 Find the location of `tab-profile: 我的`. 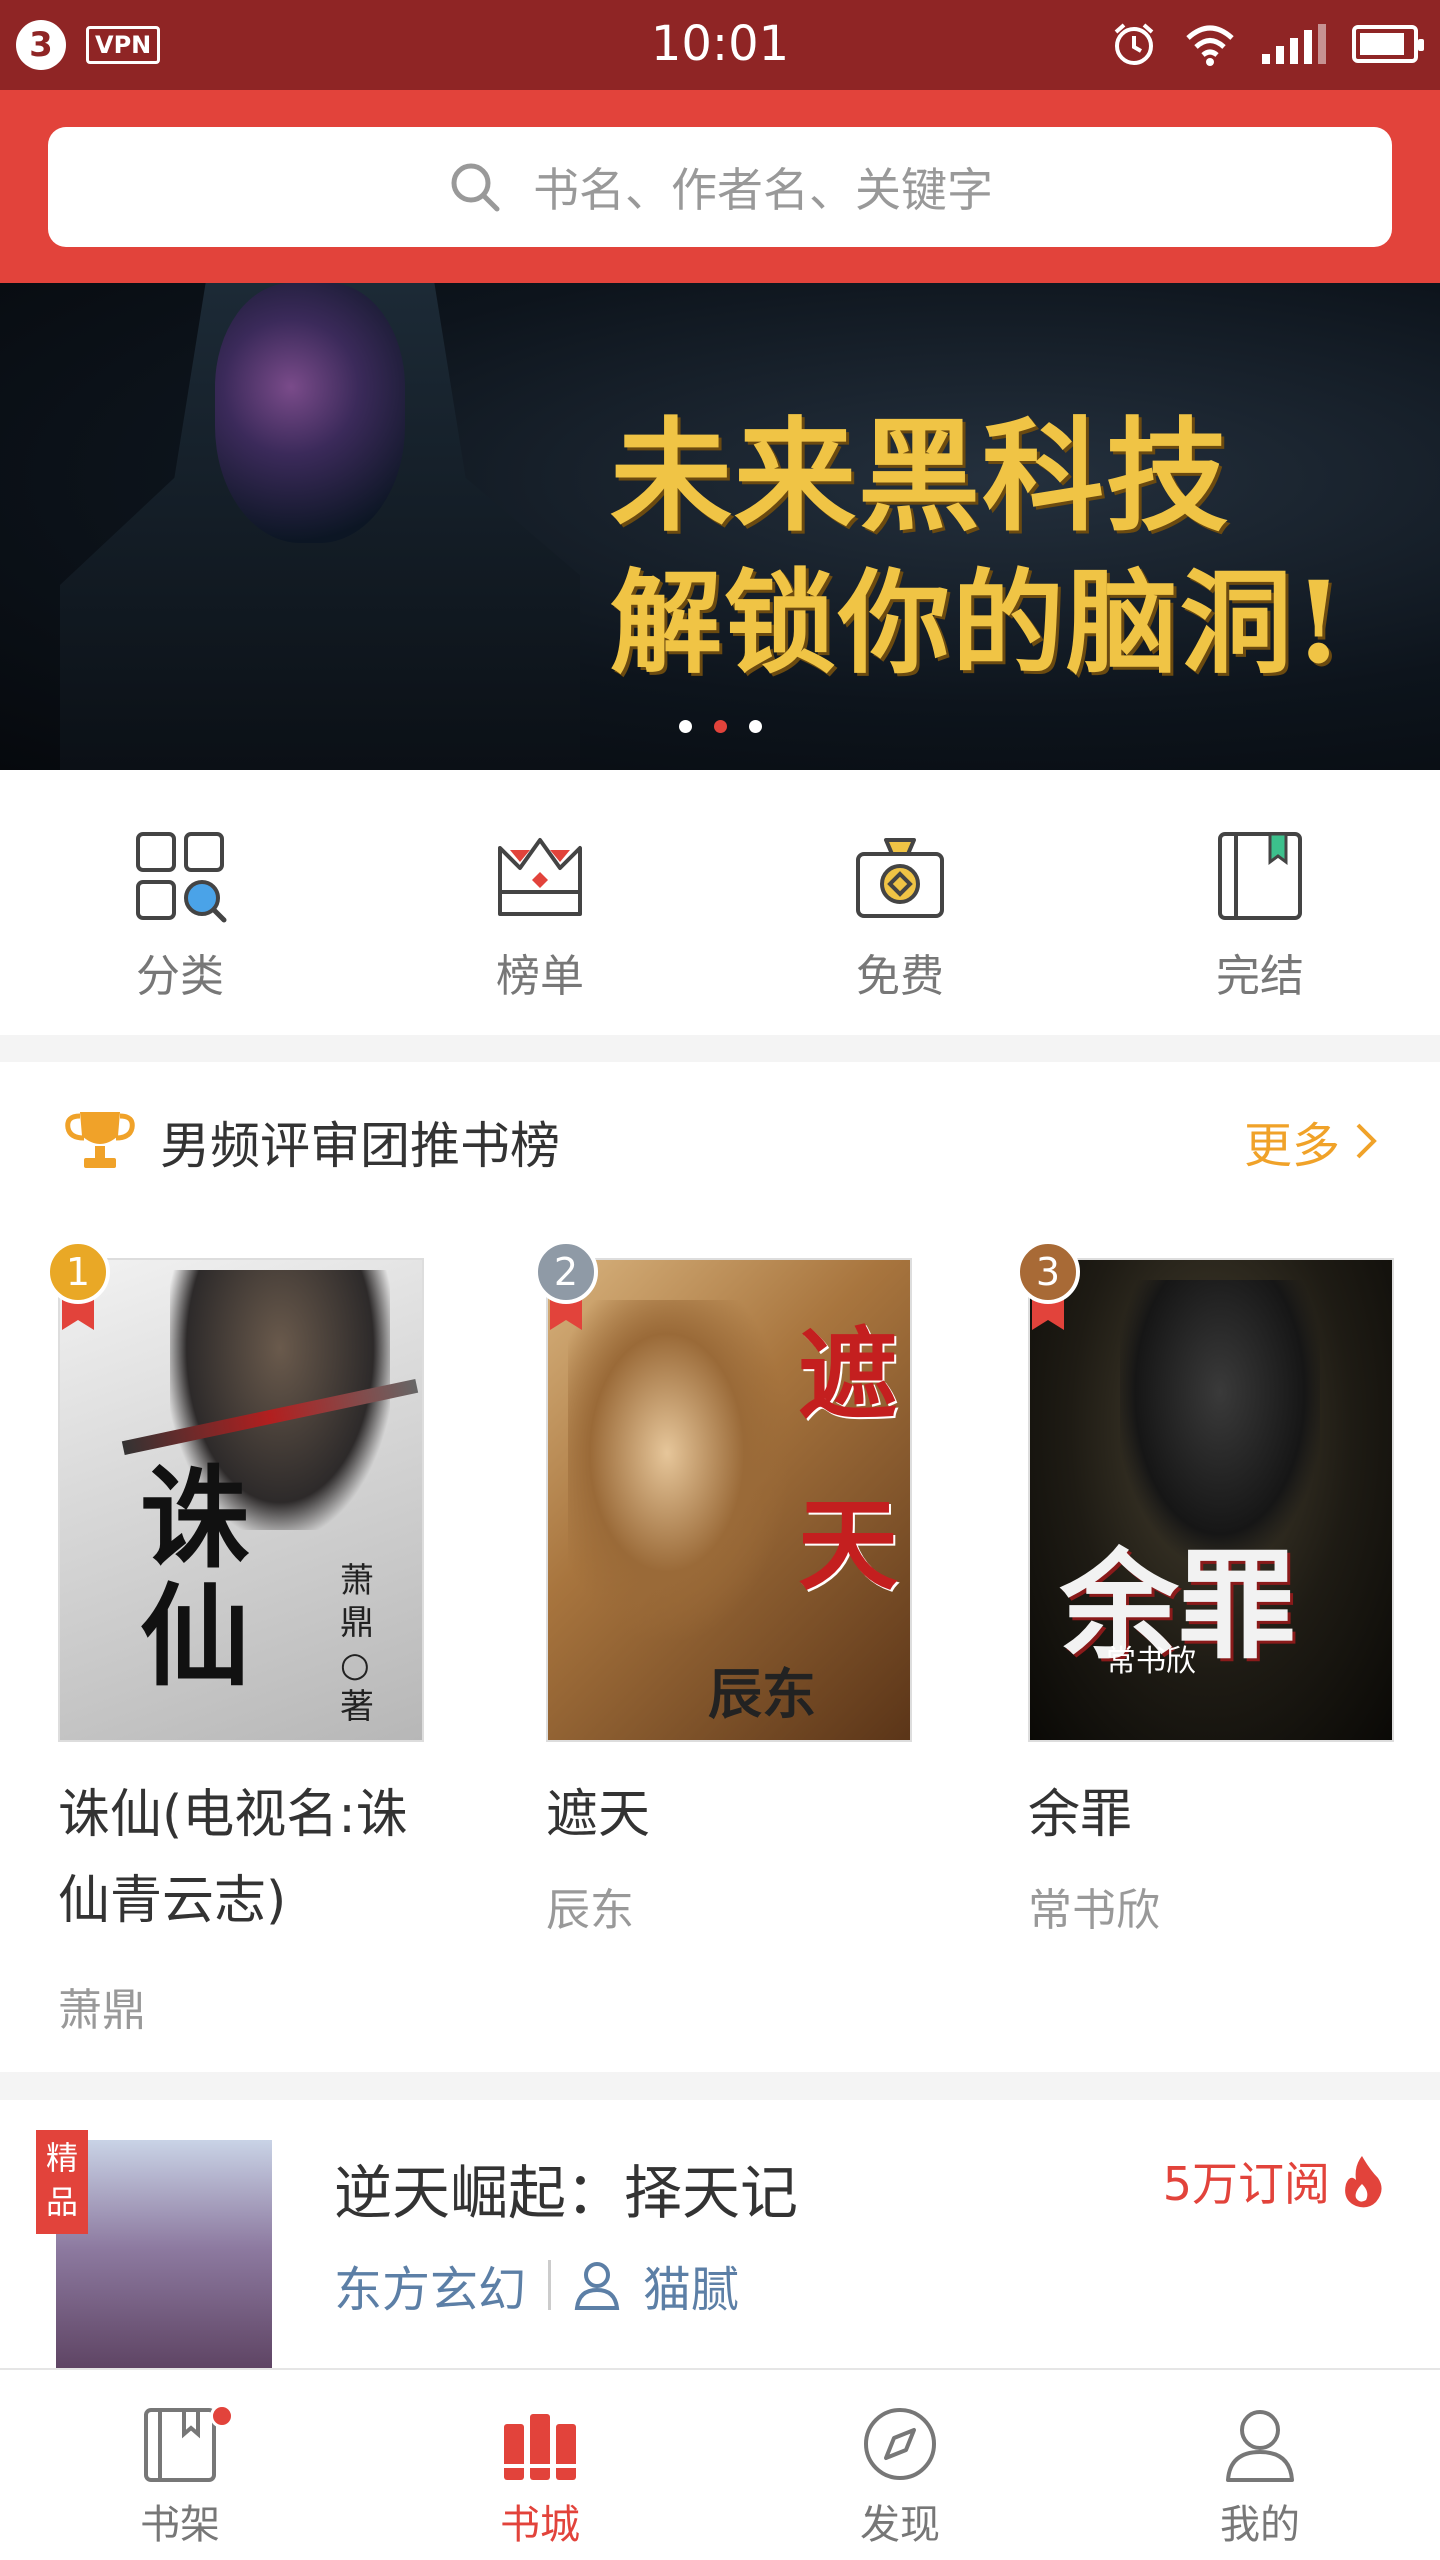

tab-profile: 我的 is located at coordinates (1260, 2465).